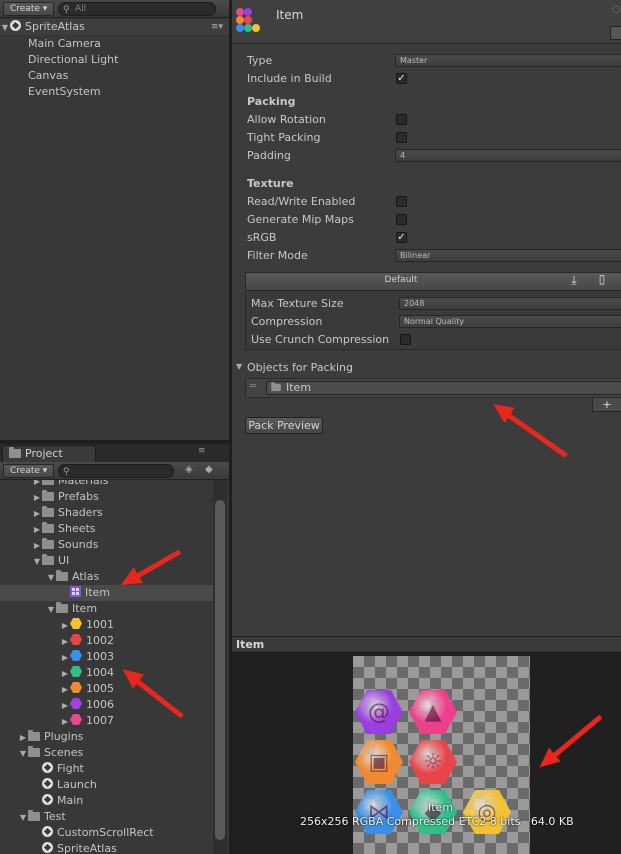 The width and height of the screenshot is (621, 854). Describe the element at coordinates (48, 543) in the screenshot. I see `folder-icon` at that location.